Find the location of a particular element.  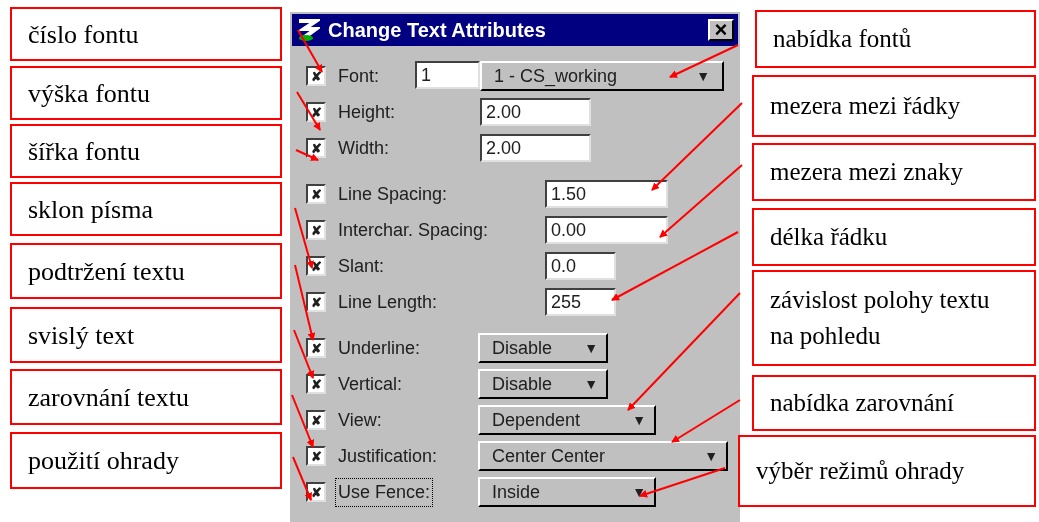

field-label: Interchar. Spacing: is located at coordinates (413, 230).